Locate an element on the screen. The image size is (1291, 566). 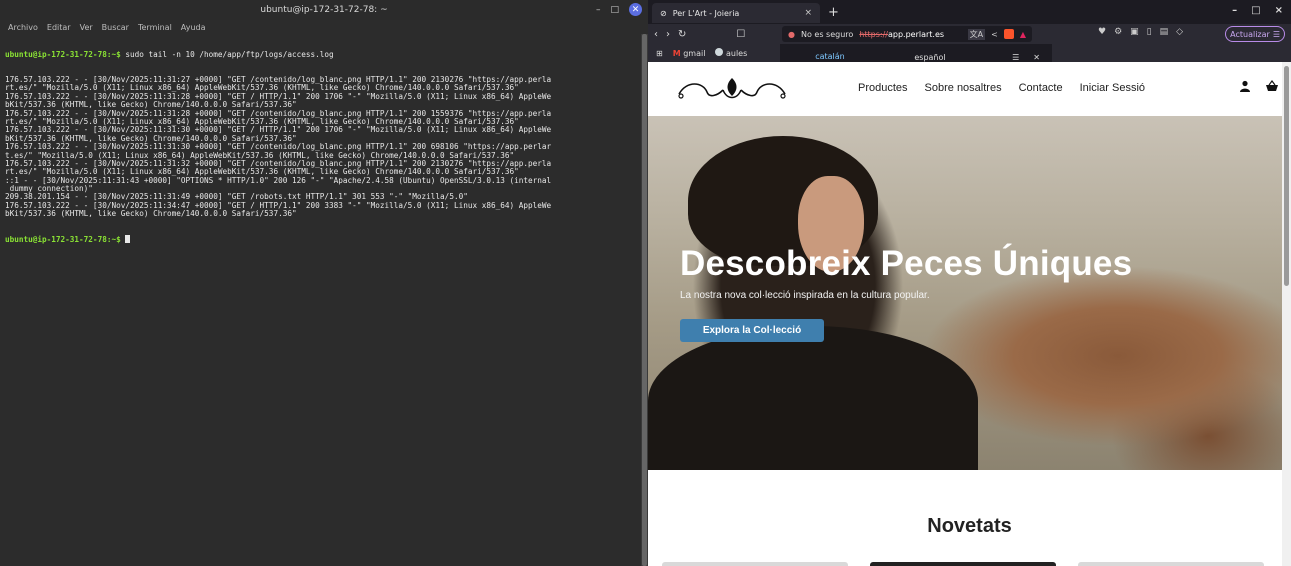
bookmark-gmail: M gmail is located at coordinates (689, 53).